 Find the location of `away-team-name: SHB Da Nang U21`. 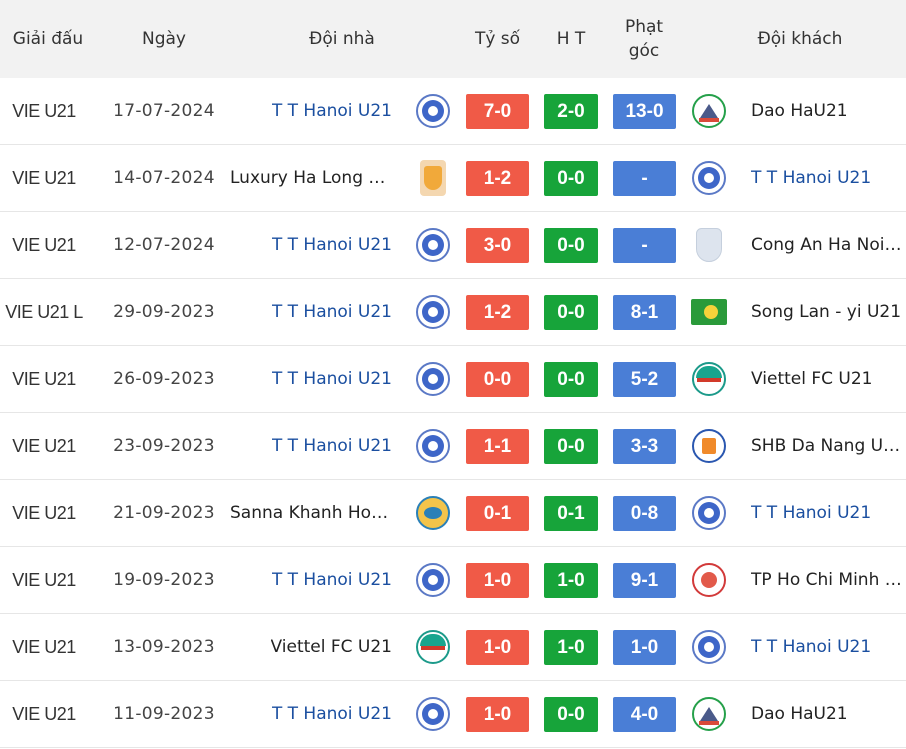

away-team-name: SHB Da Nang U21 is located at coordinates (827, 446).